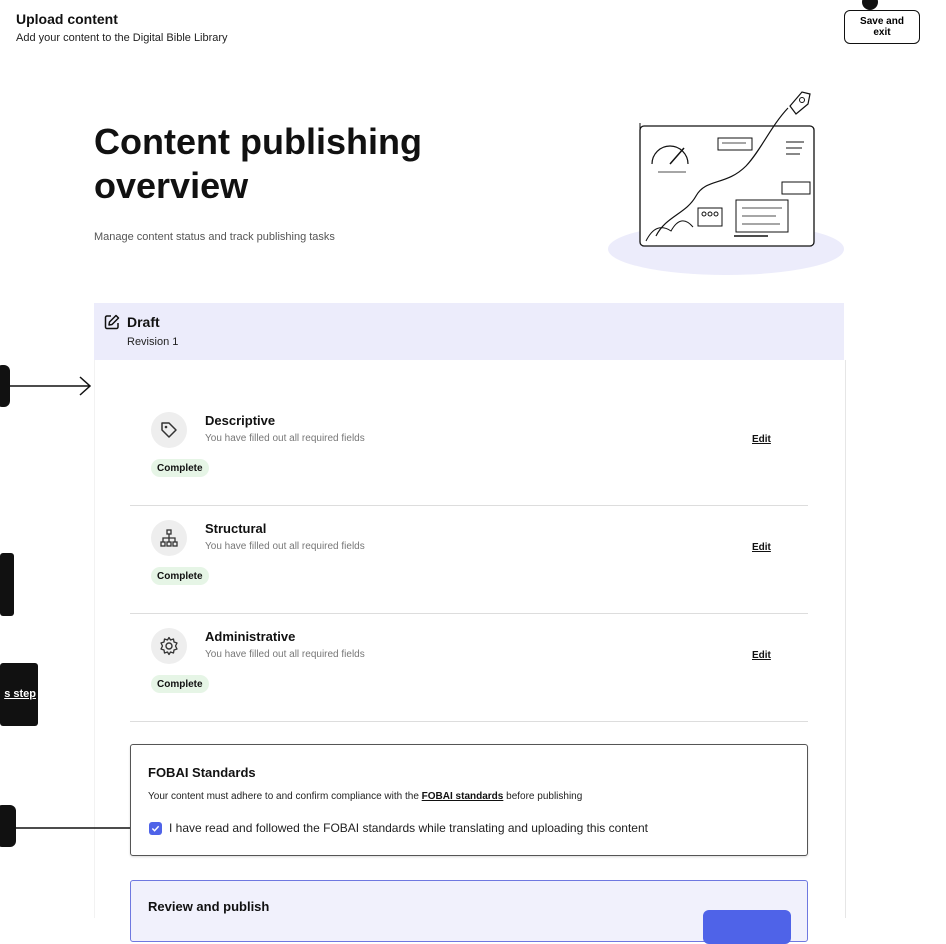 Image resolution: width=946 pixels, height=944 pixels. I want to click on page-header-title: Upload content, so click(67, 19).